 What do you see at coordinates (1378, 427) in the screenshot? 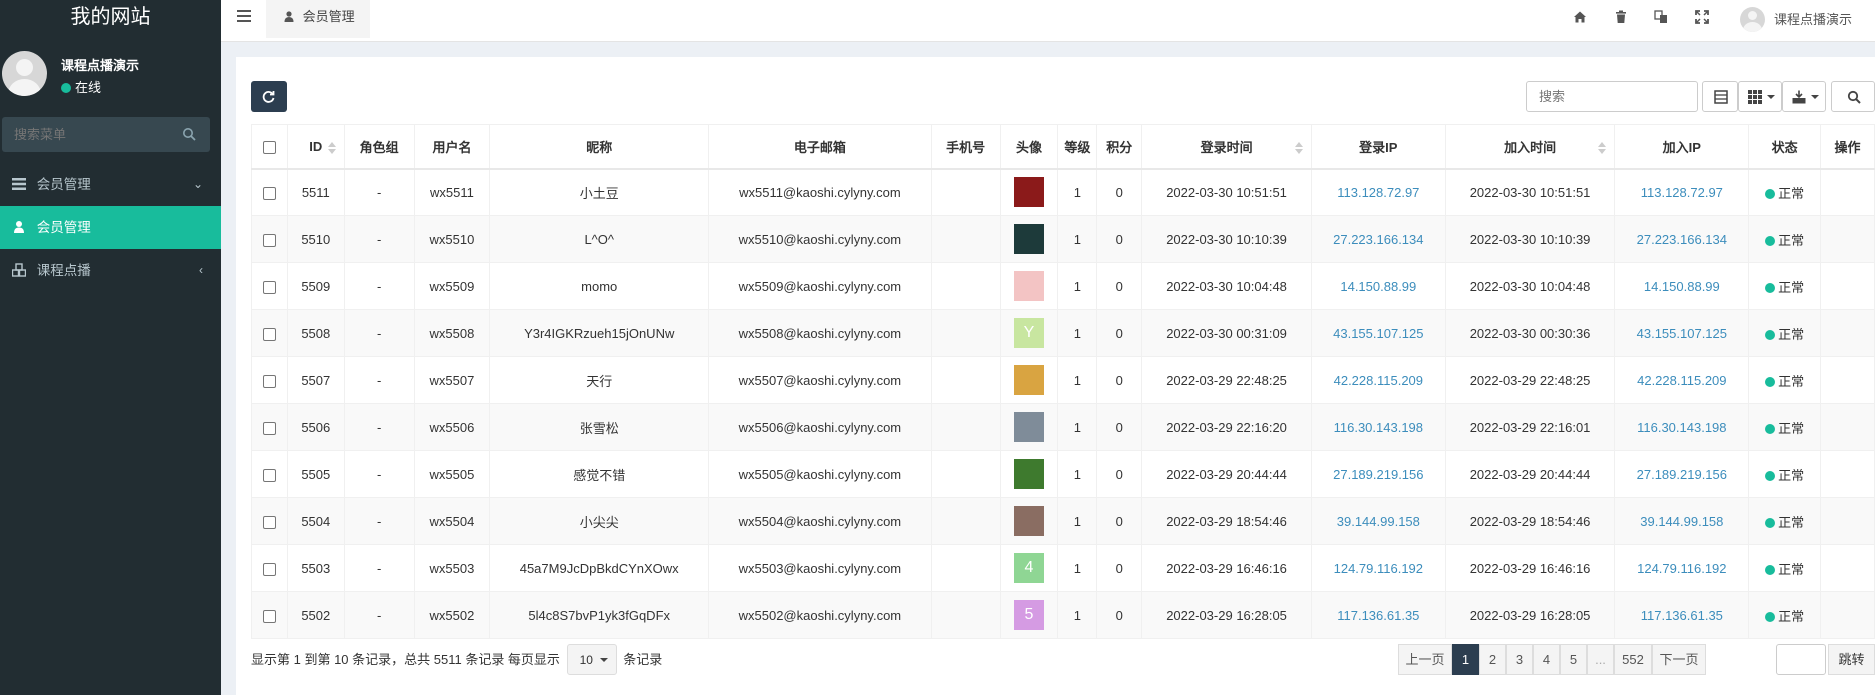
I see `cell-login-ip: 116.30.143.198` at bounding box center [1378, 427].